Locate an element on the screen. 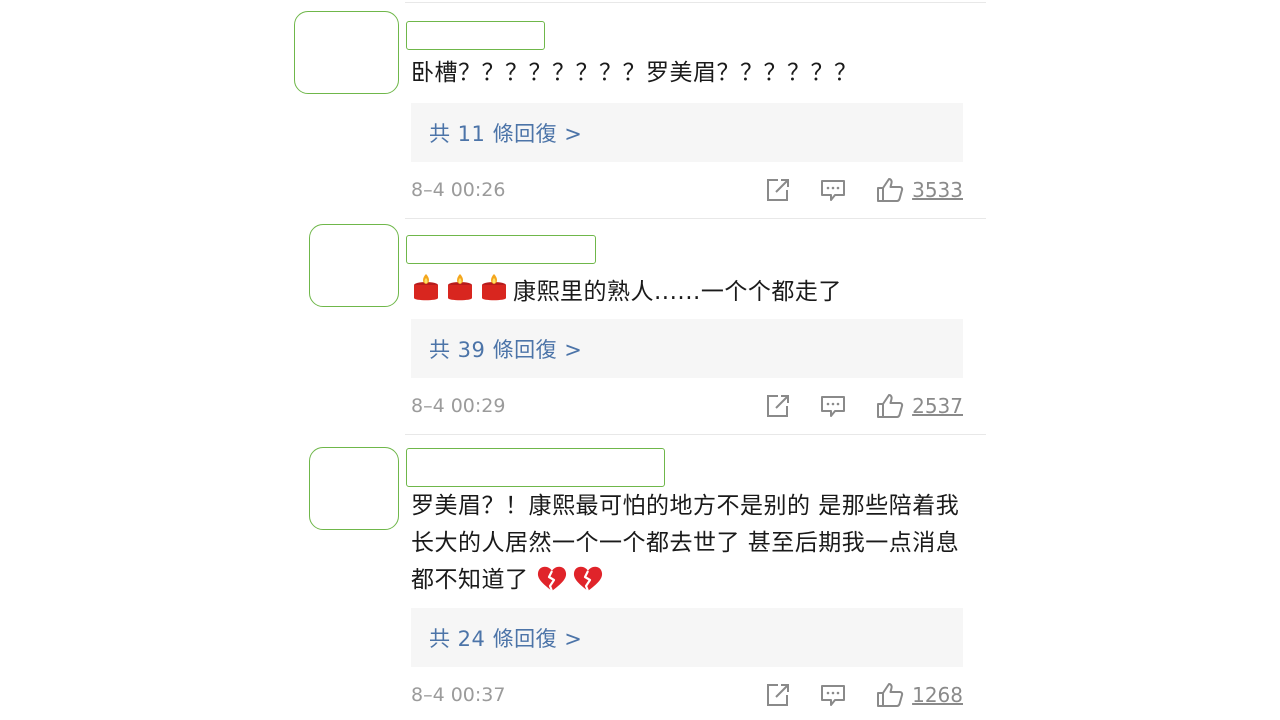  comment-meta: 8–4 00:26 3533 is located at coordinates (687, 190).